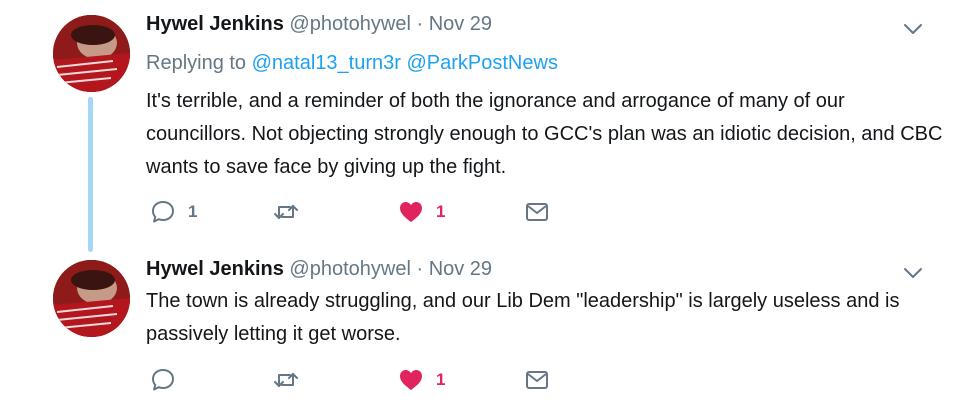  Describe the element at coordinates (356, 212) in the screenshot. I see `tweet-actions: 1 1` at that location.